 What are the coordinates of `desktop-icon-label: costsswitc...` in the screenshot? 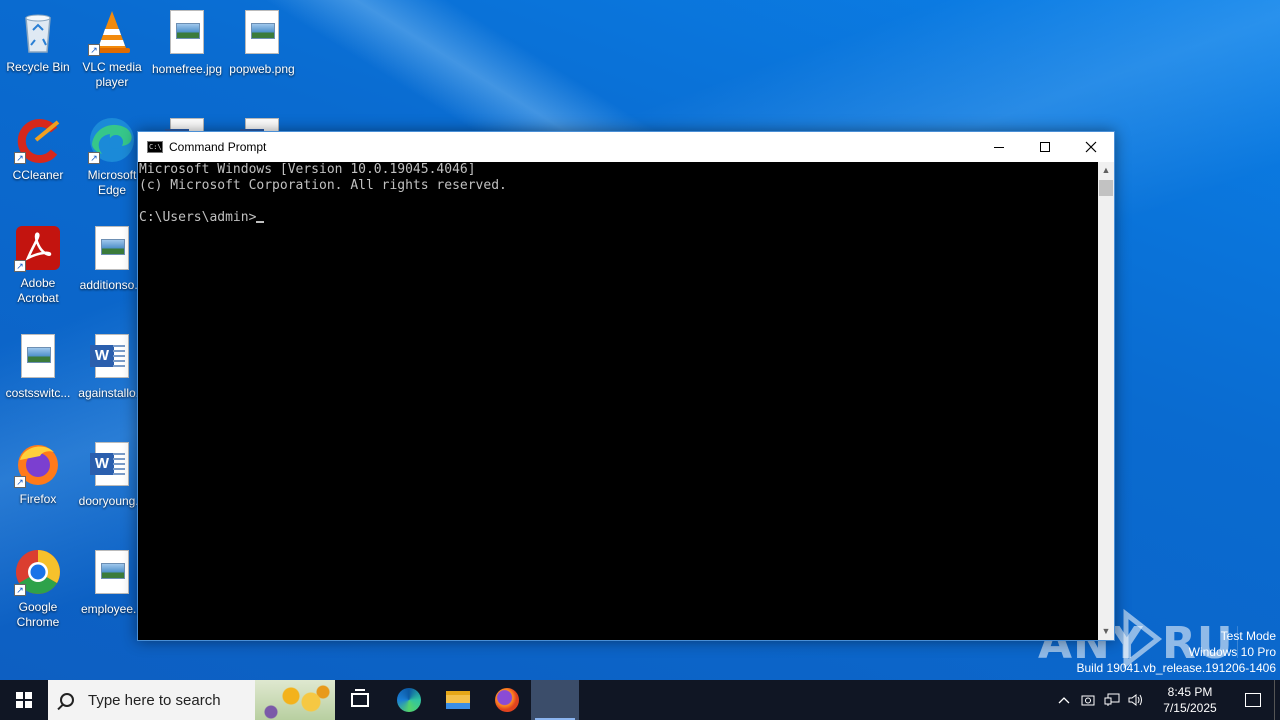 It's located at (38, 393).